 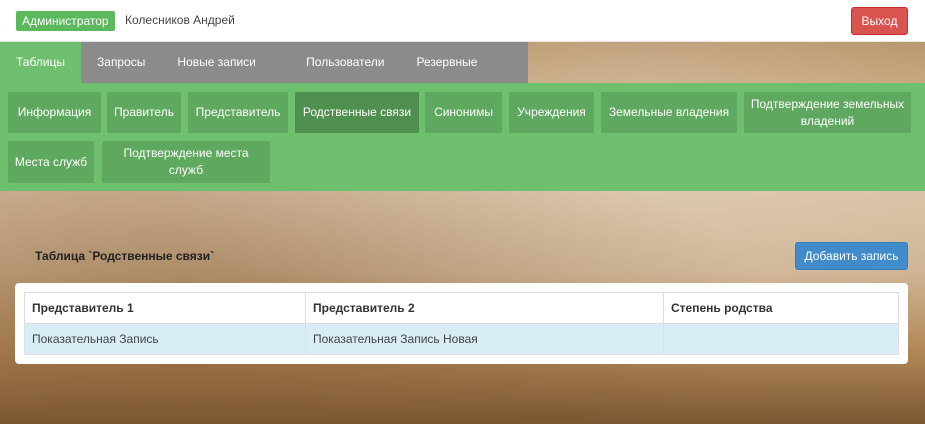 I want to click on table-cell: Показательная Запись Новая, so click(x=484, y=339).